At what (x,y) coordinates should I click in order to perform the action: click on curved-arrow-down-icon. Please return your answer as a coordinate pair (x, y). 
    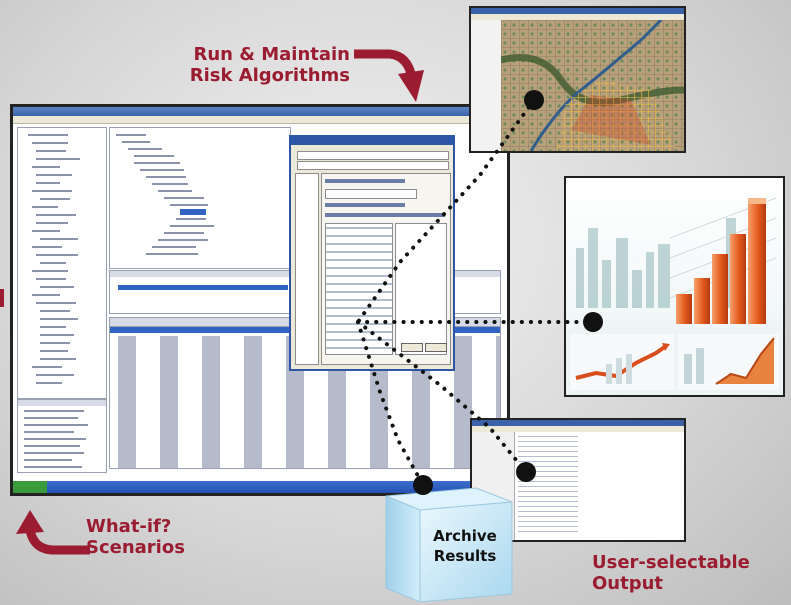
    Looking at the image, I should click on (389, 75).